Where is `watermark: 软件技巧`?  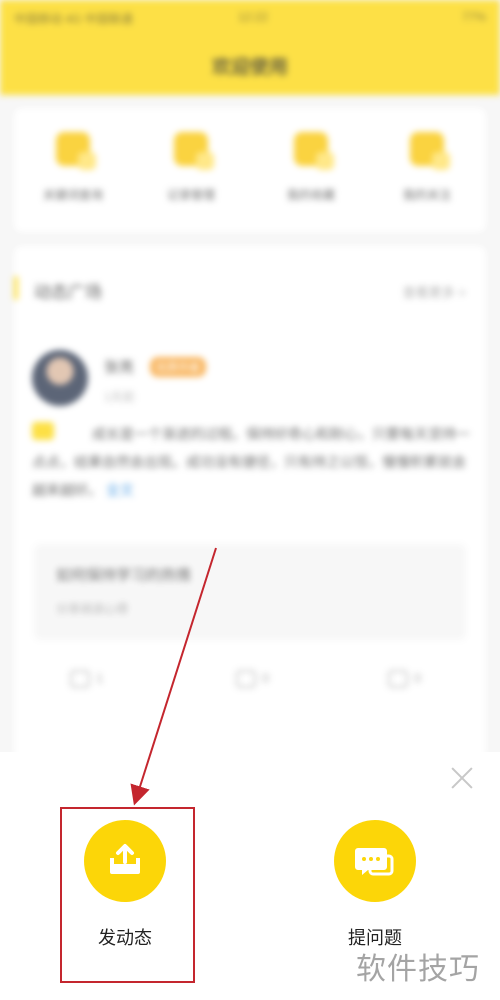 watermark: 软件技巧 is located at coordinates (418, 969).